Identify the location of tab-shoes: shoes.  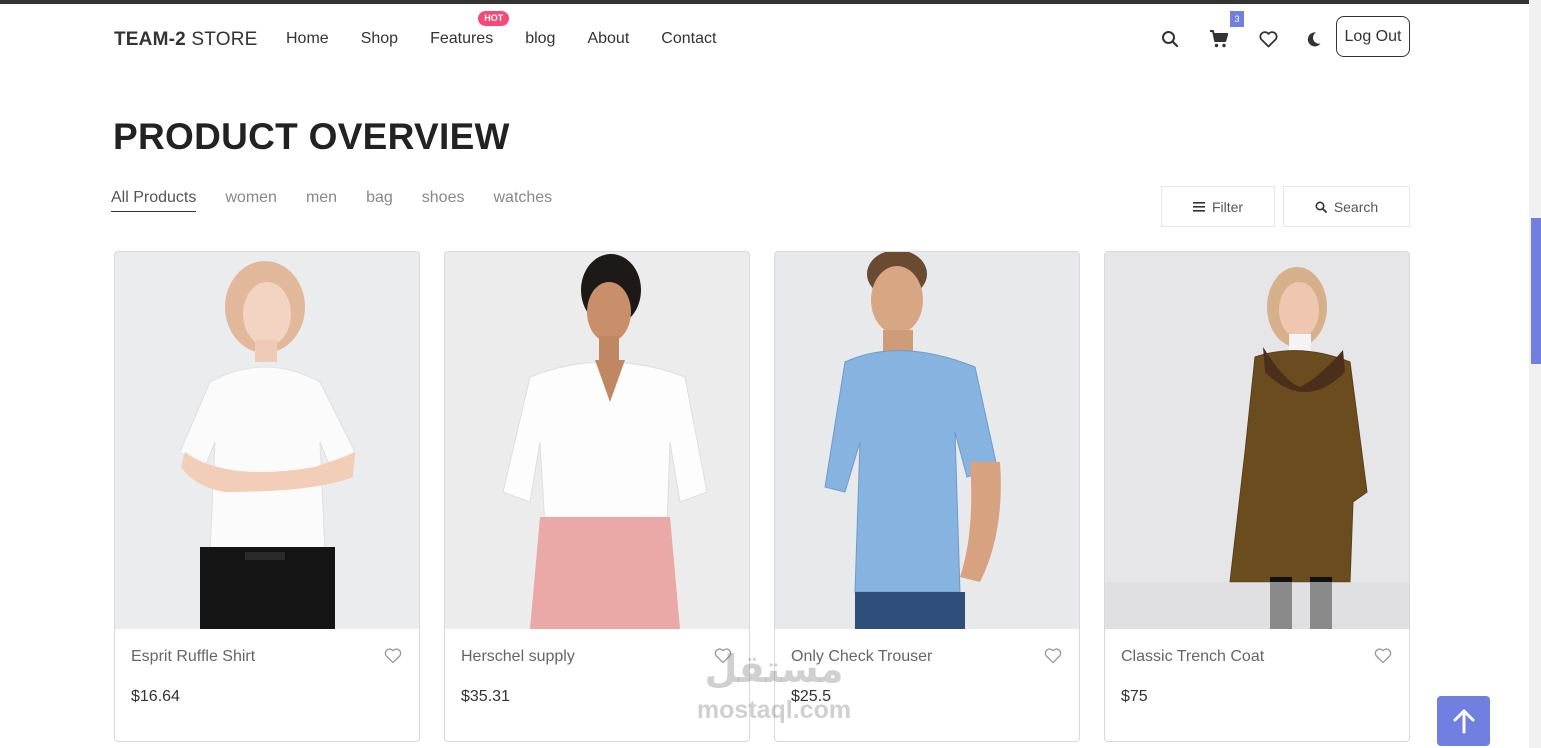
(443, 200).